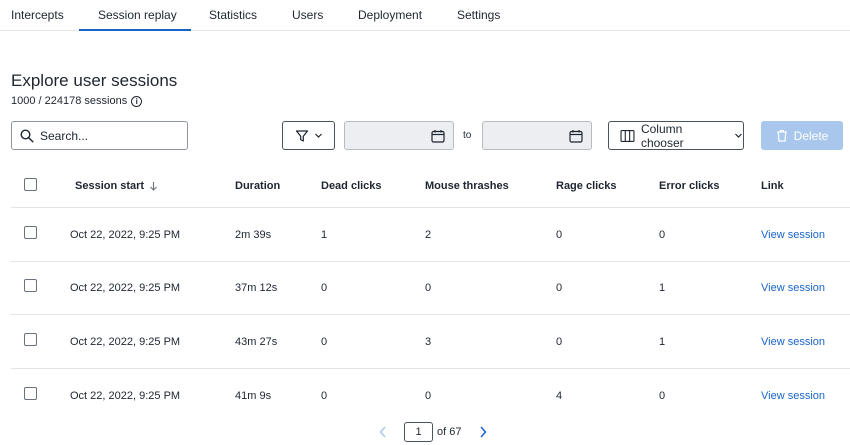  What do you see at coordinates (689, 186) in the screenshot?
I see `column-header-error-clicks: Error clicks` at bounding box center [689, 186].